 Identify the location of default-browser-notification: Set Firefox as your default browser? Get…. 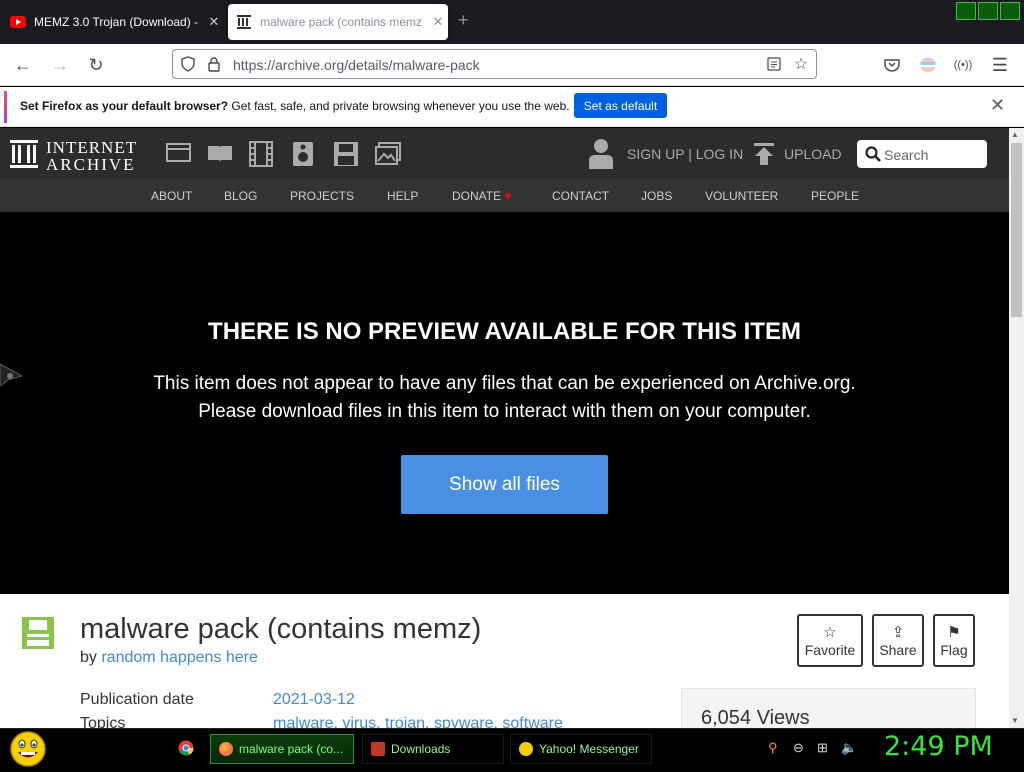
(512, 107).